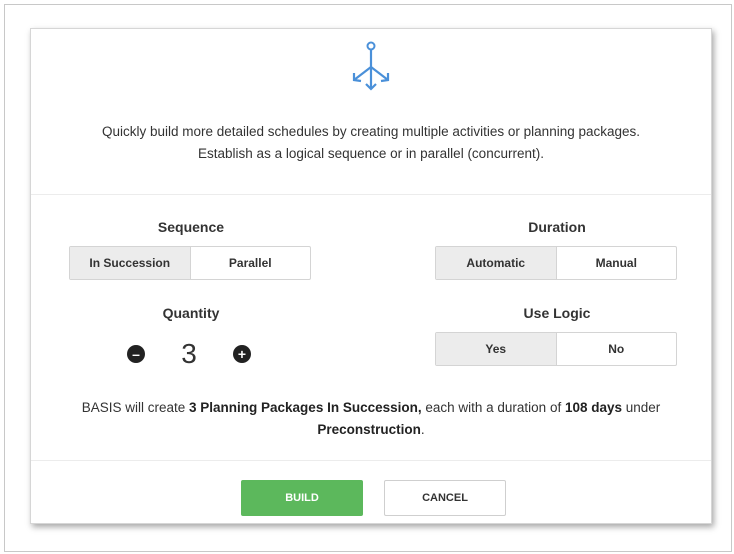  Describe the element at coordinates (496, 263) in the screenshot. I see `duration-option-automatic: Automatic` at that location.